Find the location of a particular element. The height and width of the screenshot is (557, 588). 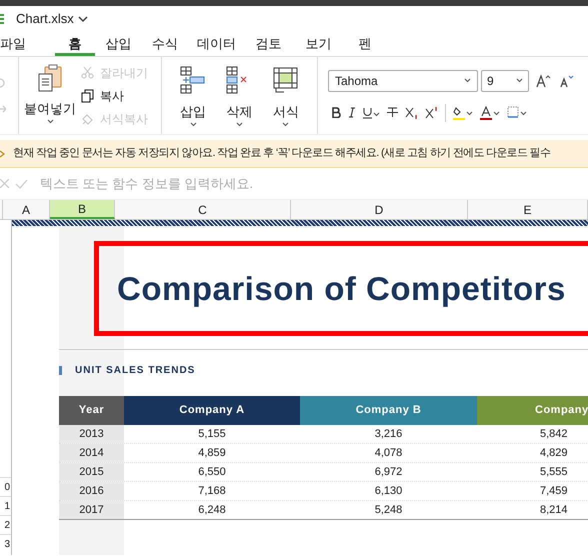

table-cell: 2015 is located at coordinates (91, 472).